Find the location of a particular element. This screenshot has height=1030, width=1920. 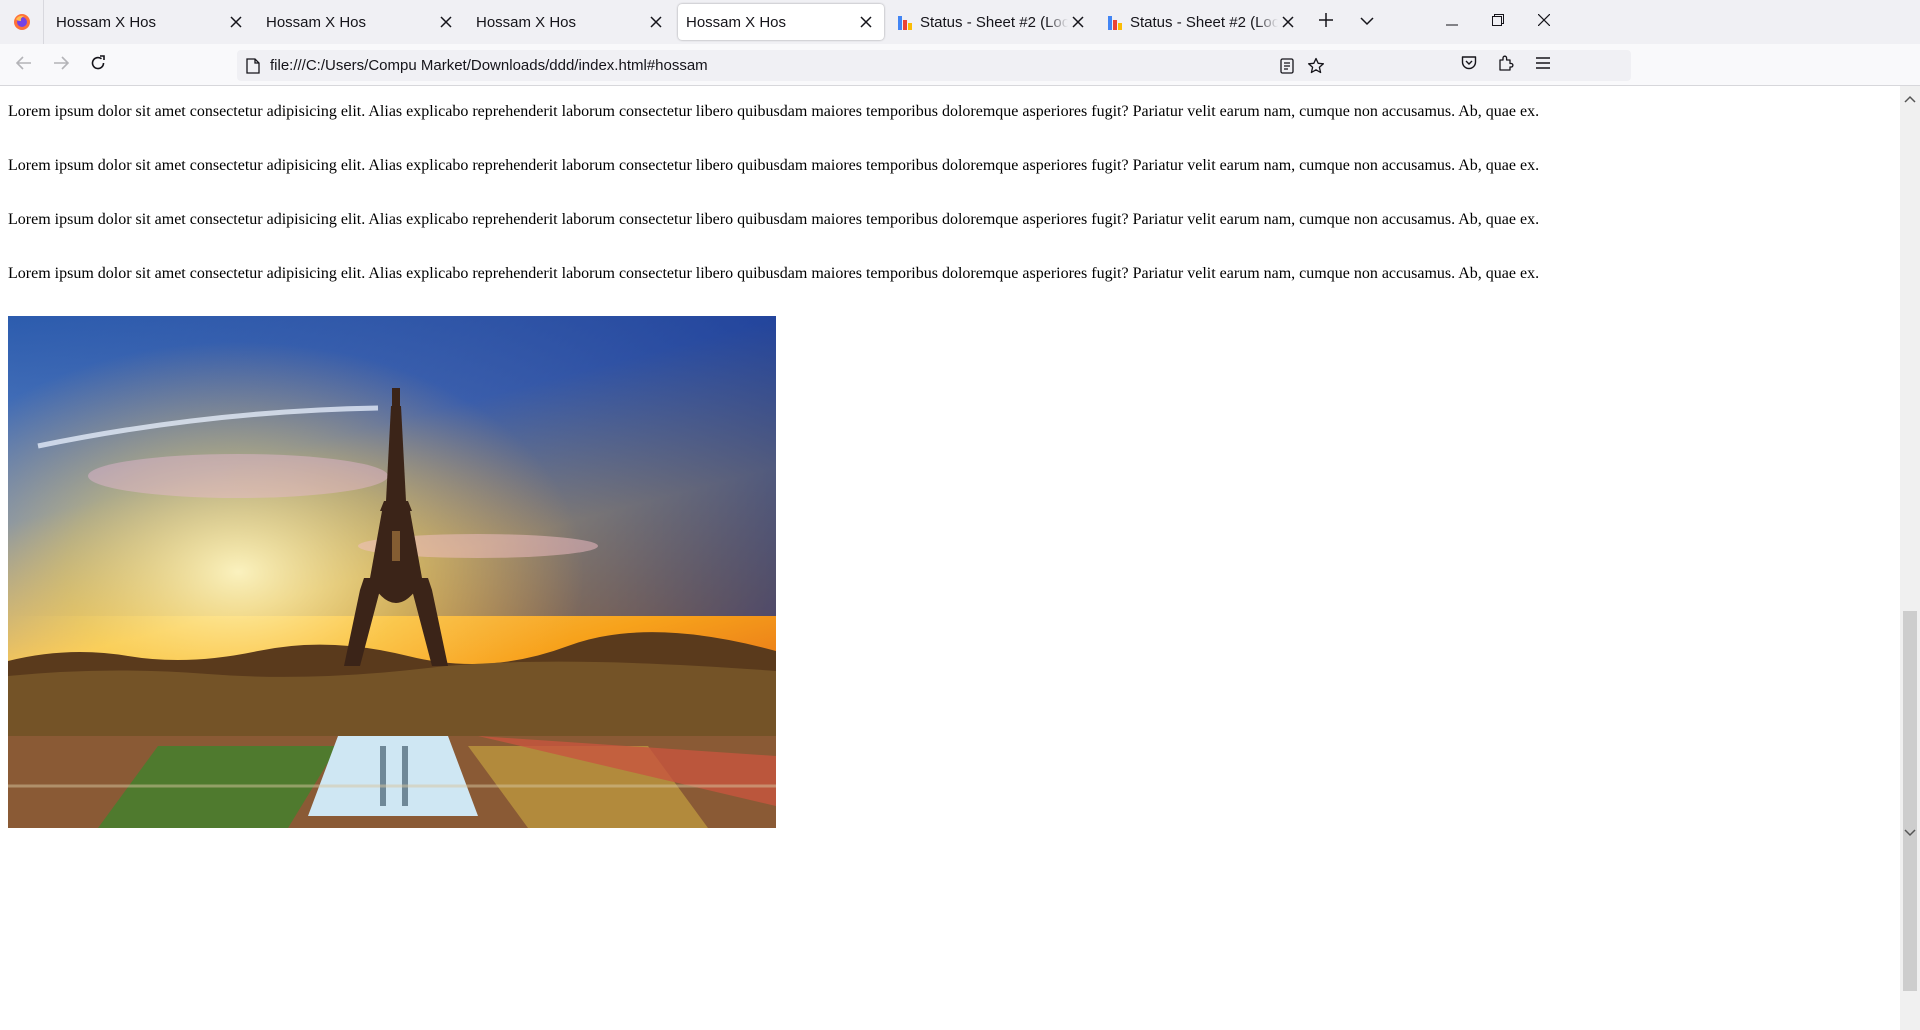

restore-button is located at coordinates (1498, 22).